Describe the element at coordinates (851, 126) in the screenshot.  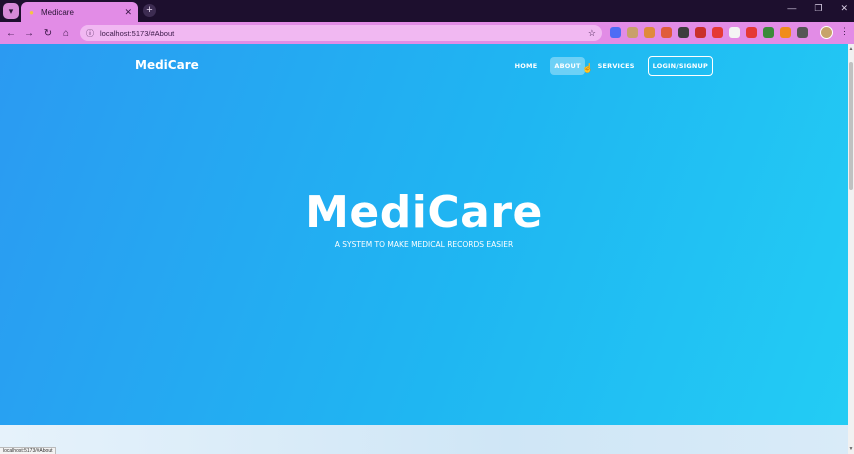
I see `scrollbar-thumb` at that location.